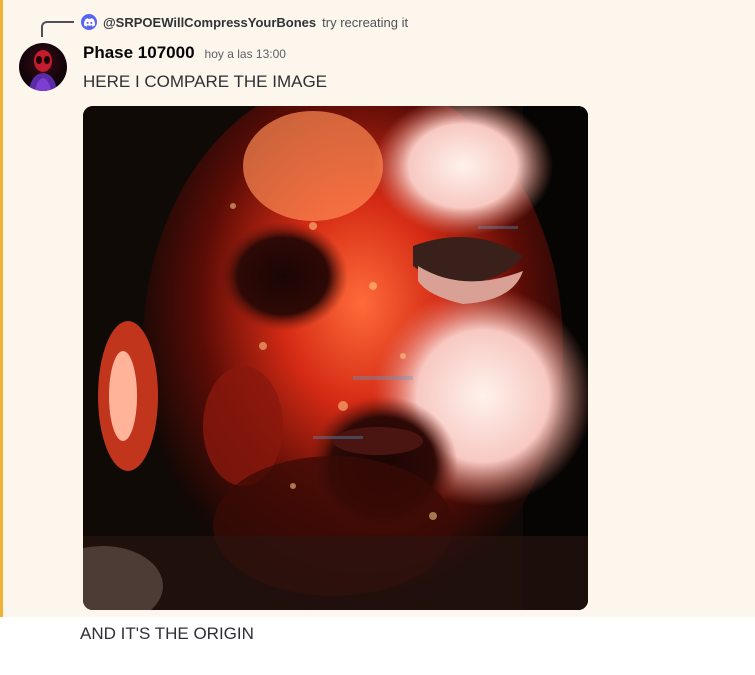  What do you see at coordinates (209, 22) in the screenshot?
I see `reply-author: @SRPOEWillCompressYourBones` at bounding box center [209, 22].